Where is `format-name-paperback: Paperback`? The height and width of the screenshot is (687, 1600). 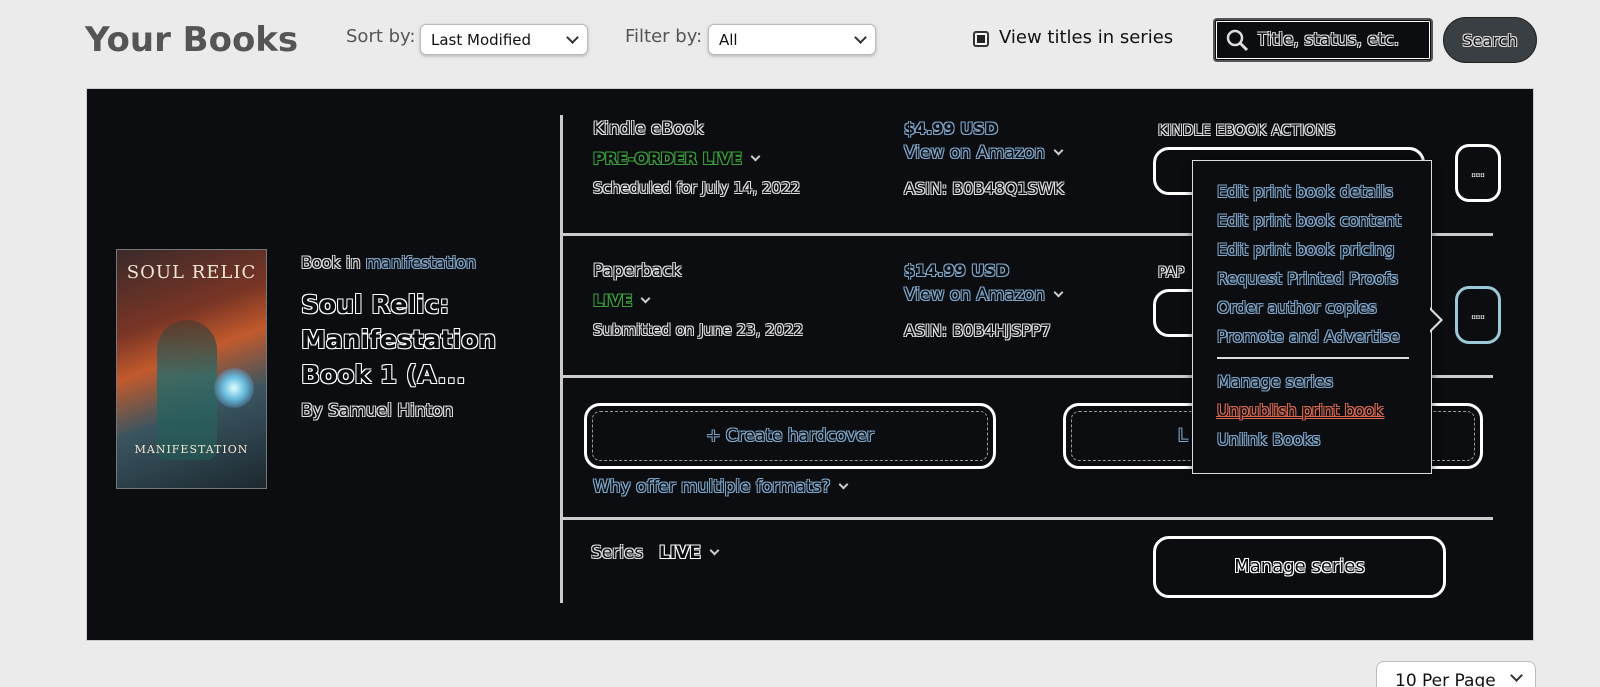
format-name-paperback: Paperback is located at coordinates (637, 271).